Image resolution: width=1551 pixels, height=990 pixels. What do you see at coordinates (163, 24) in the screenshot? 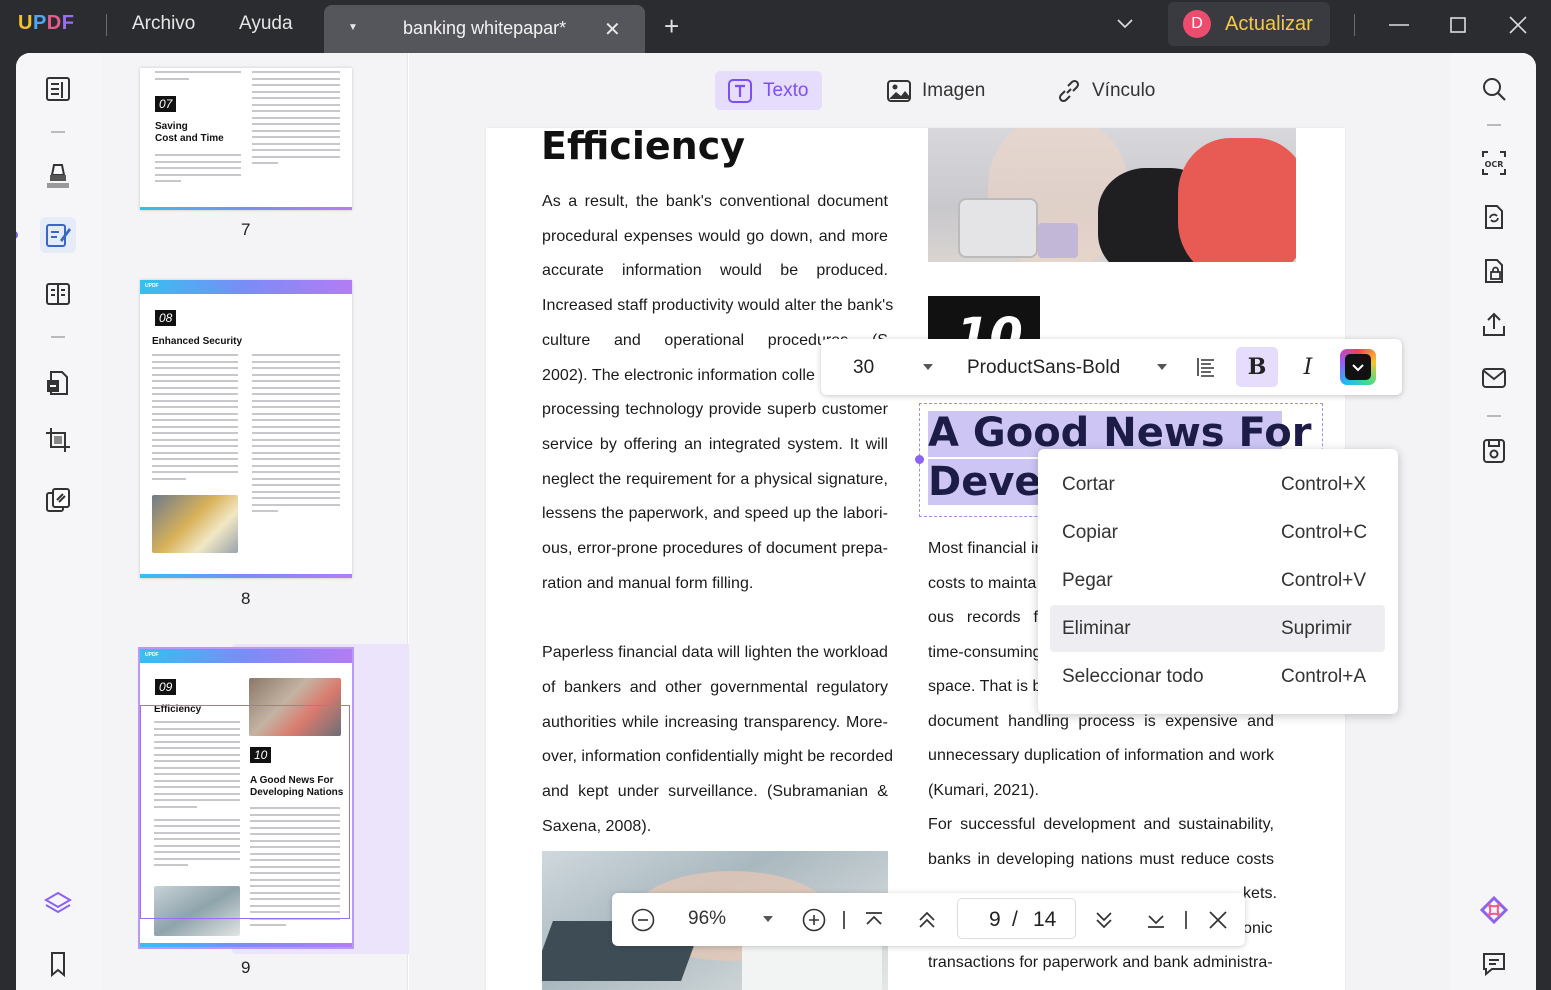
I see `menu-archivo: Archivo` at bounding box center [163, 24].